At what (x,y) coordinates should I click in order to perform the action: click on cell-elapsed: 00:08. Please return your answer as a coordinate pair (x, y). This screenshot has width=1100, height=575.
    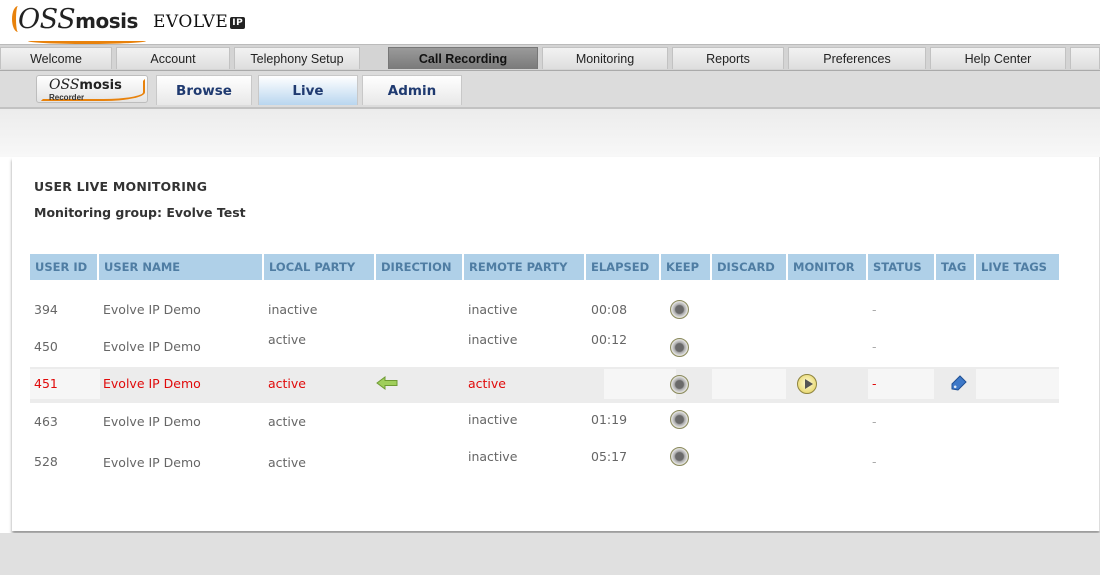
    Looking at the image, I should click on (609, 309).